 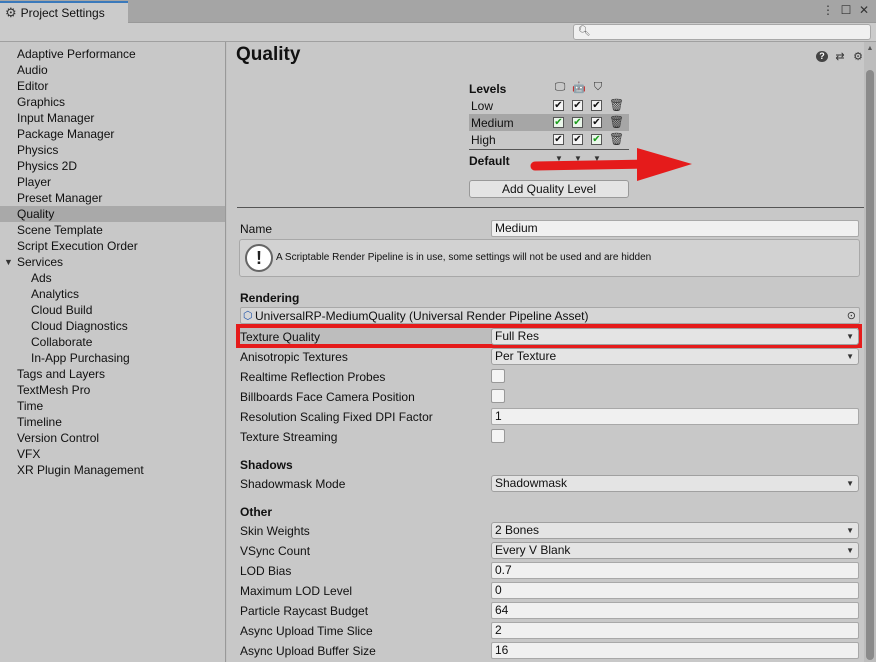 I want to click on sidebar-item-label: Package Manager, so click(x=66, y=134).